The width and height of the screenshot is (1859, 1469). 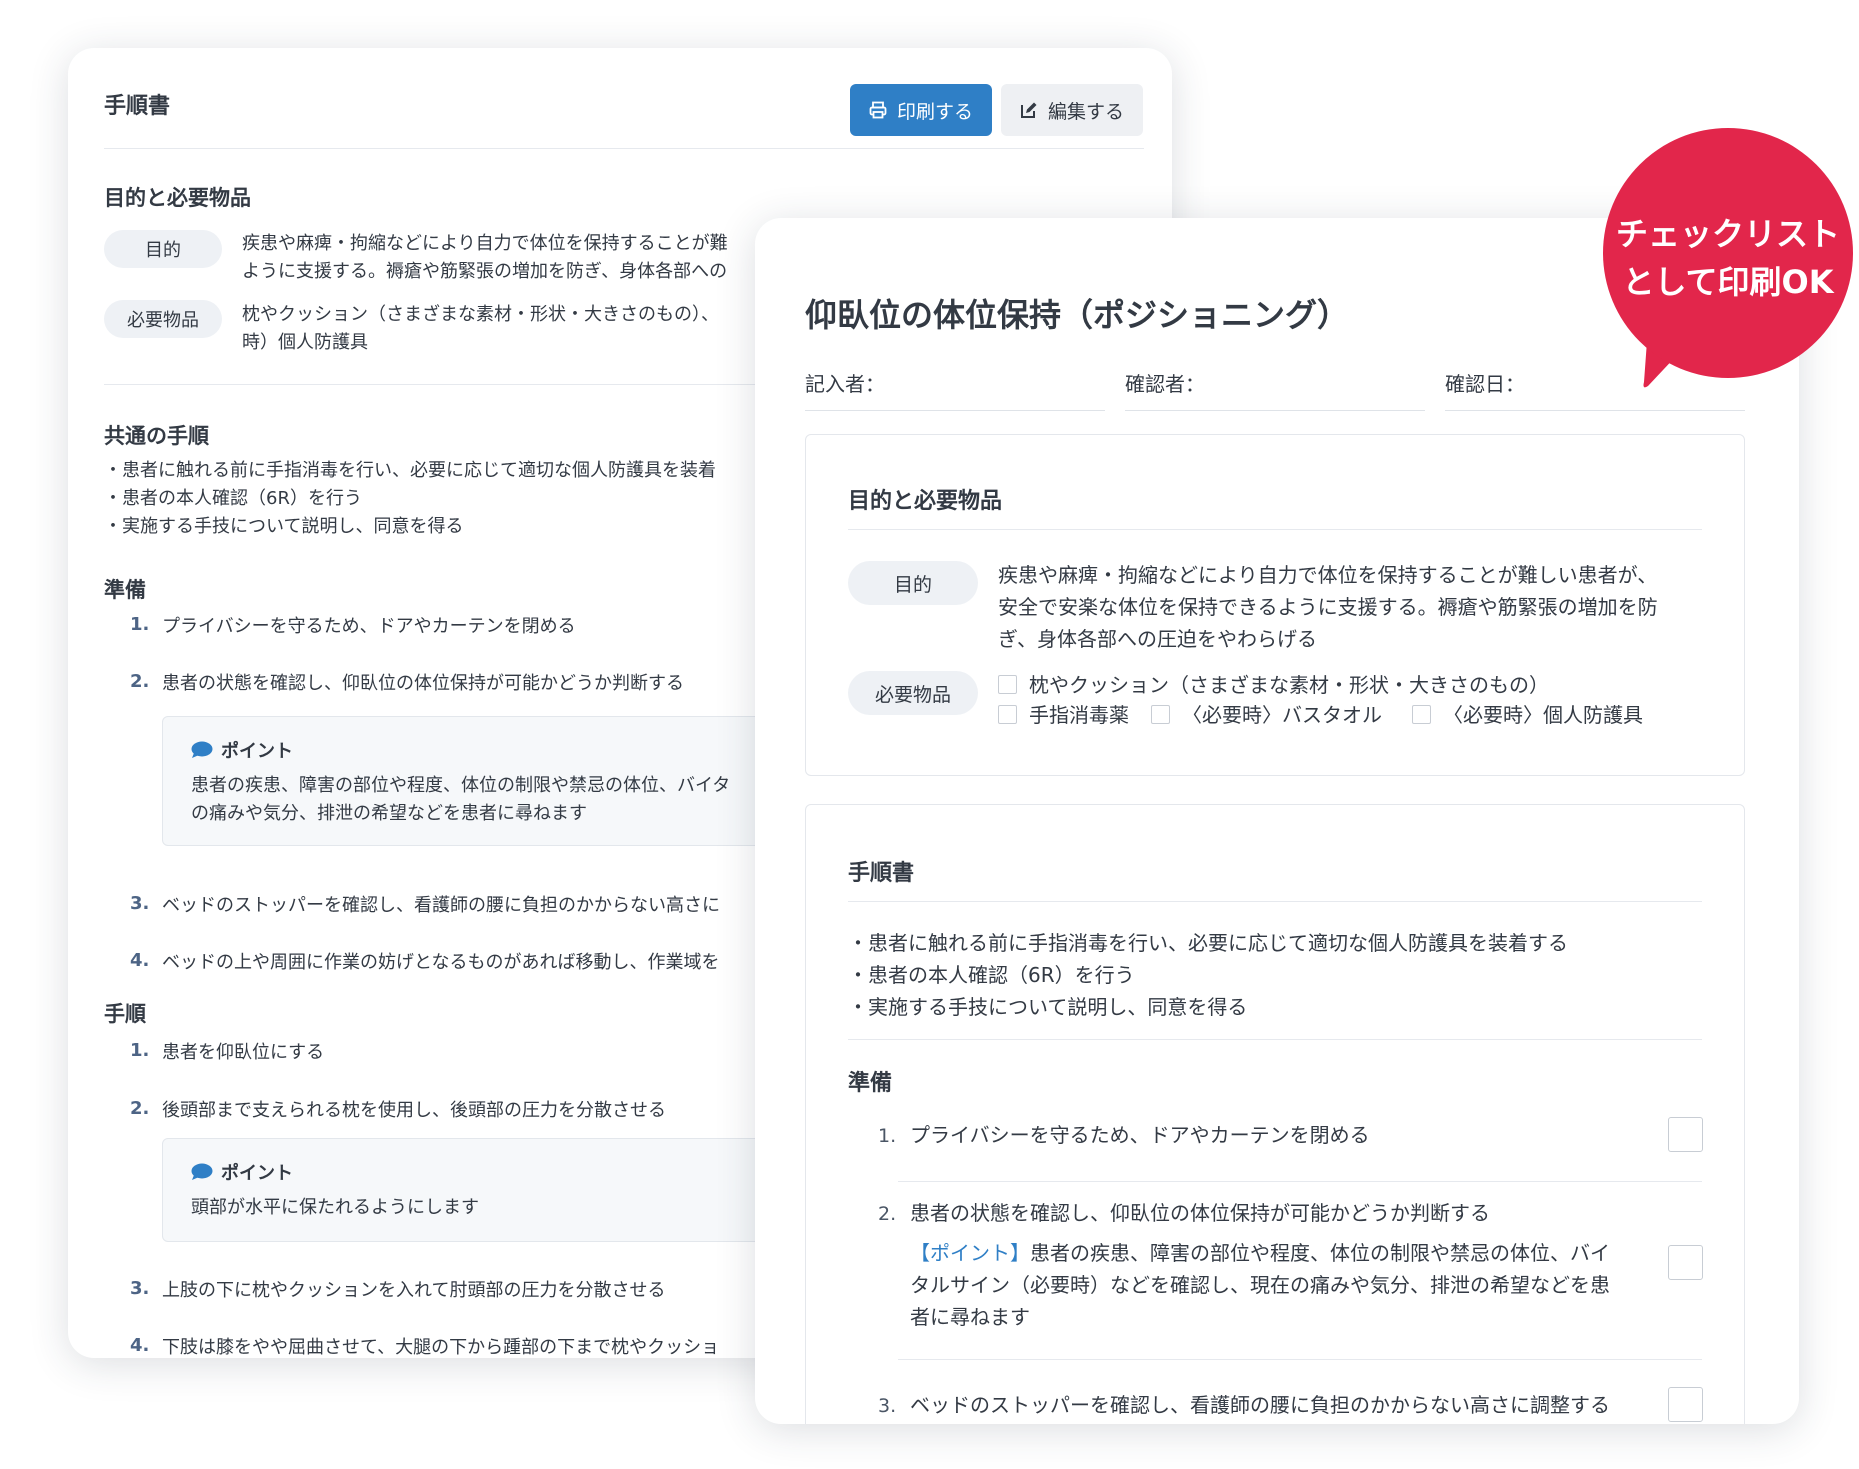 What do you see at coordinates (441, 1347) in the screenshot?
I see `step-text: 下肢は膝をやや屈曲させて、大腿の下から踵部の下まで枕やクッショ` at bounding box center [441, 1347].